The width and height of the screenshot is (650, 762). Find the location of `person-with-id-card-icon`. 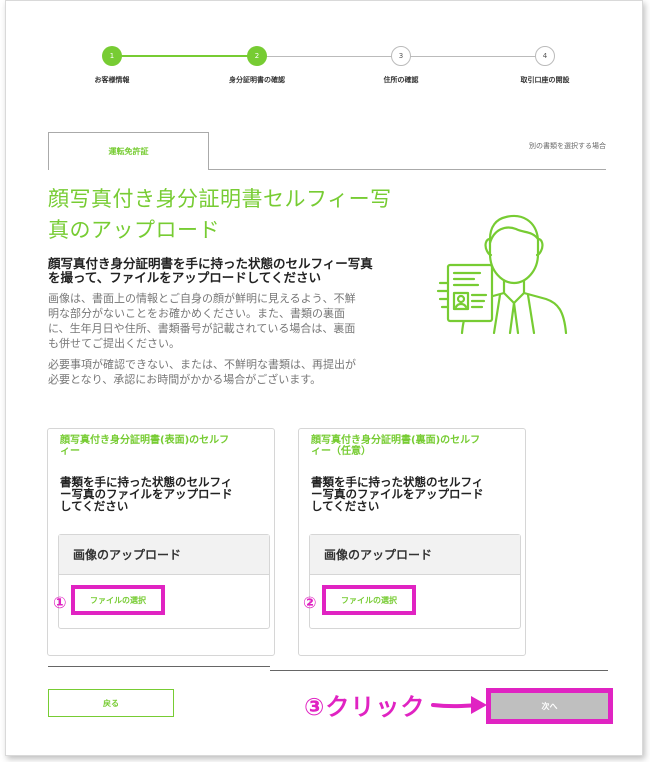

person-with-id-card-icon is located at coordinates (502, 274).